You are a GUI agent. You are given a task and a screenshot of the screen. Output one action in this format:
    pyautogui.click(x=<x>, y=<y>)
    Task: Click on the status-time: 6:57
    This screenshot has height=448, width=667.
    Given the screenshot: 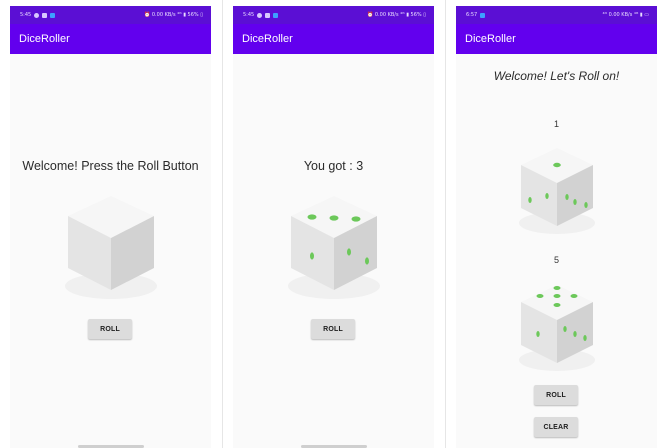 What is the action you would take?
    pyautogui.click(x=472, y=15)
    